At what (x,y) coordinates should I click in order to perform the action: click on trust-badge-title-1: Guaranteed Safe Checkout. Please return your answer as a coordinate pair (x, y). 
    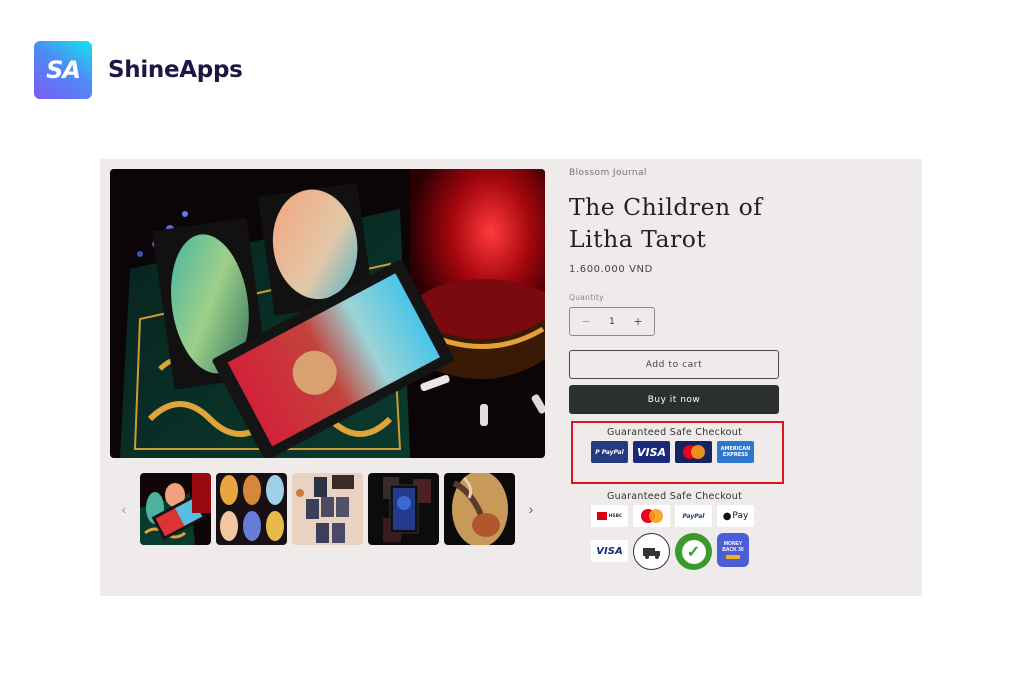
    Looking at the image, I should click on (675, 432).